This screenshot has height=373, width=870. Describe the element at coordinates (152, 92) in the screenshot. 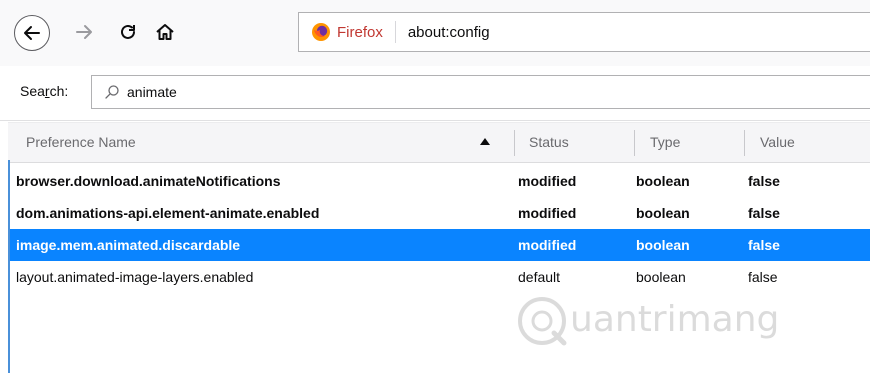

I see `search-value: animate` at that location.